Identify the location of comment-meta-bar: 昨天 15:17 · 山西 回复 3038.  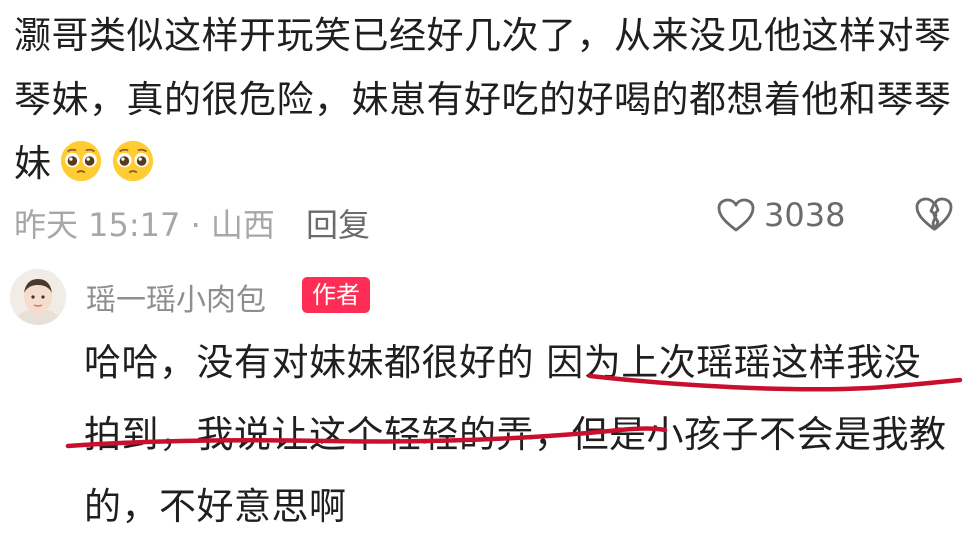
(488, 220).